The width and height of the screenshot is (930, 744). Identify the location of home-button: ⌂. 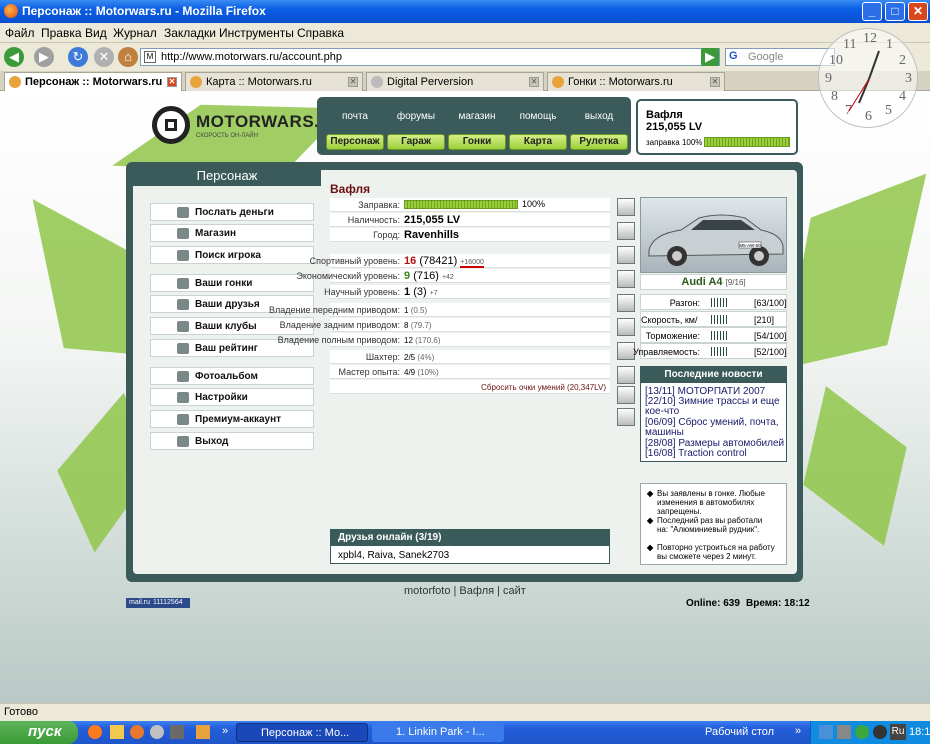
(128, 57).